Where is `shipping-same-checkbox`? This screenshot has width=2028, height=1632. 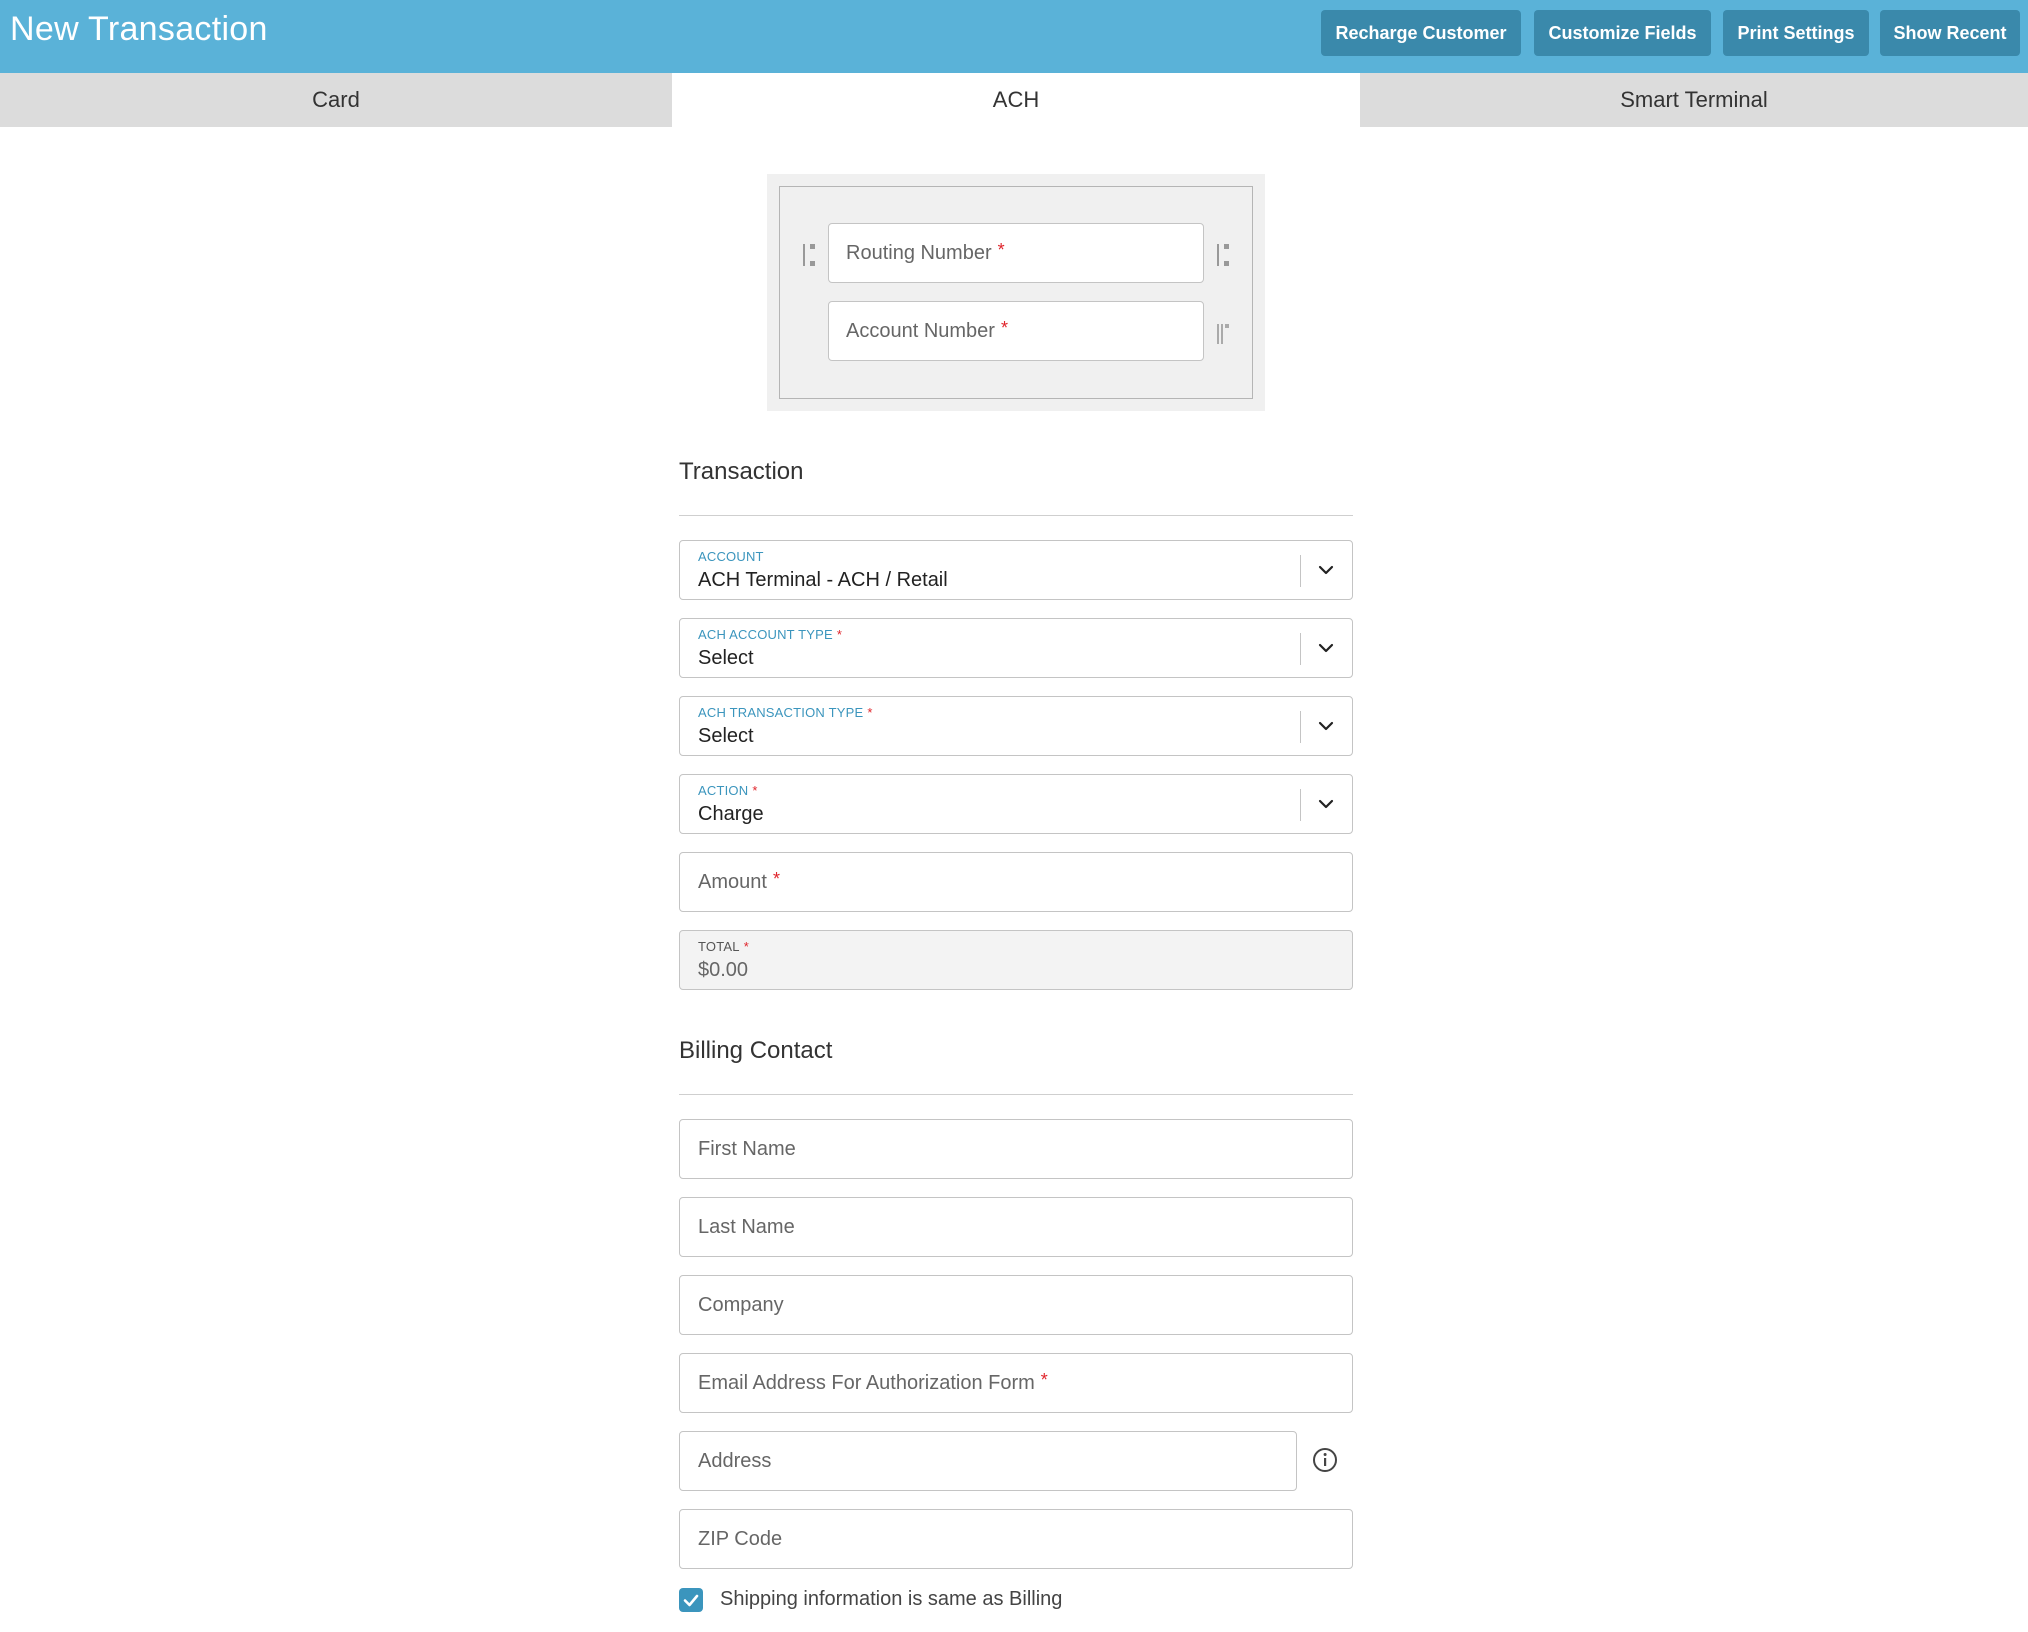 shipping-same-checkbox is located at coordinates (691, 1600).